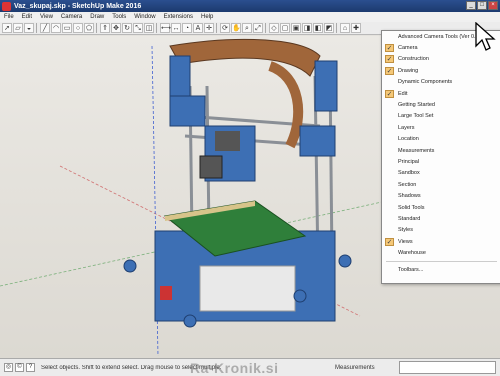 This screenshot has height=376, width=500. Describe the element at coordinates (441, 173) in the screenshot. I see `menu-item-sandbox: Sandbox` at that location.